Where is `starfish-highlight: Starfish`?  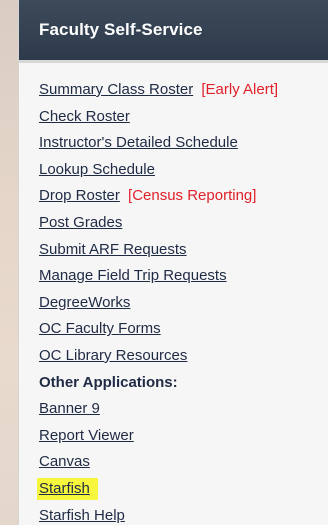 starfish-highlight: Starfish is located at coordinates (67, 489).